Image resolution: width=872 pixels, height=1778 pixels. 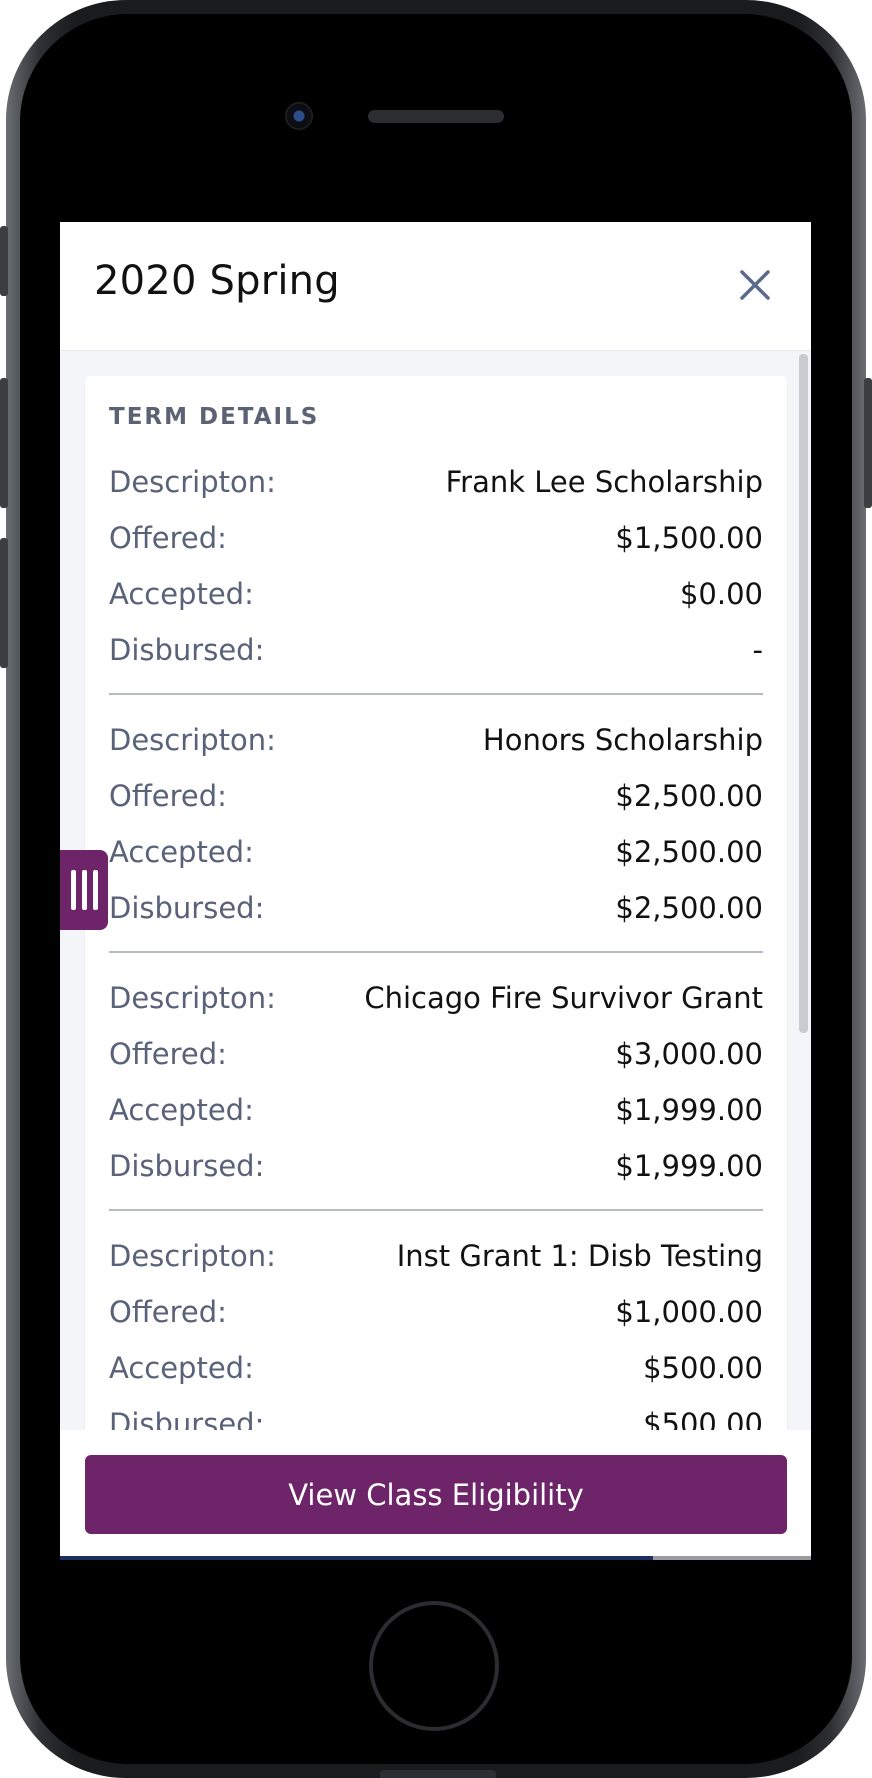 I want to click on scrollbar-thumb, so click(x=803, y=693).